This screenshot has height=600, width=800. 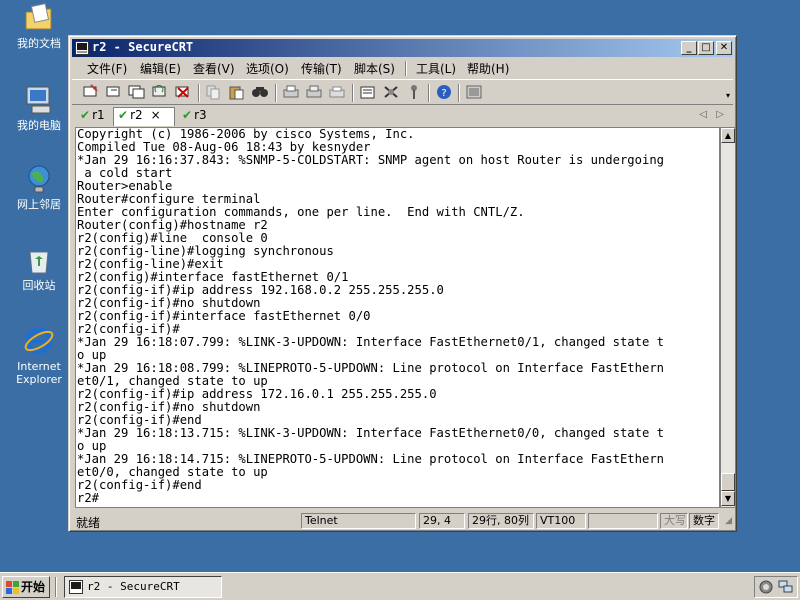 What do you see at coordinates (133, 586) in the screenshot?
I see `taskbar-item-label: r2 - SecureCRT` at bounding box center [133, 586].